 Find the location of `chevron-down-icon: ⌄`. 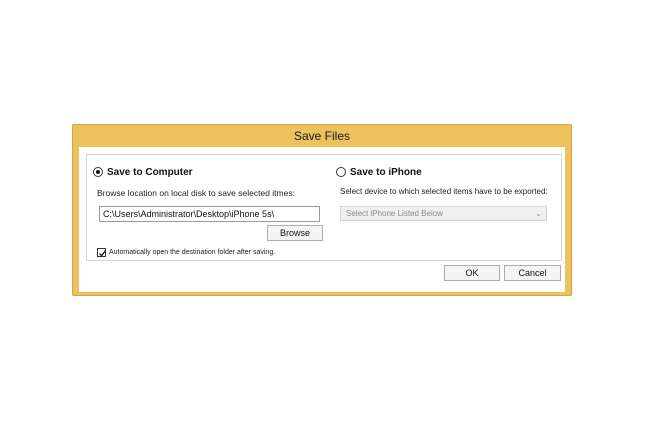

chevron-down-icon: ⌄ is located at coordinates (538, 213).